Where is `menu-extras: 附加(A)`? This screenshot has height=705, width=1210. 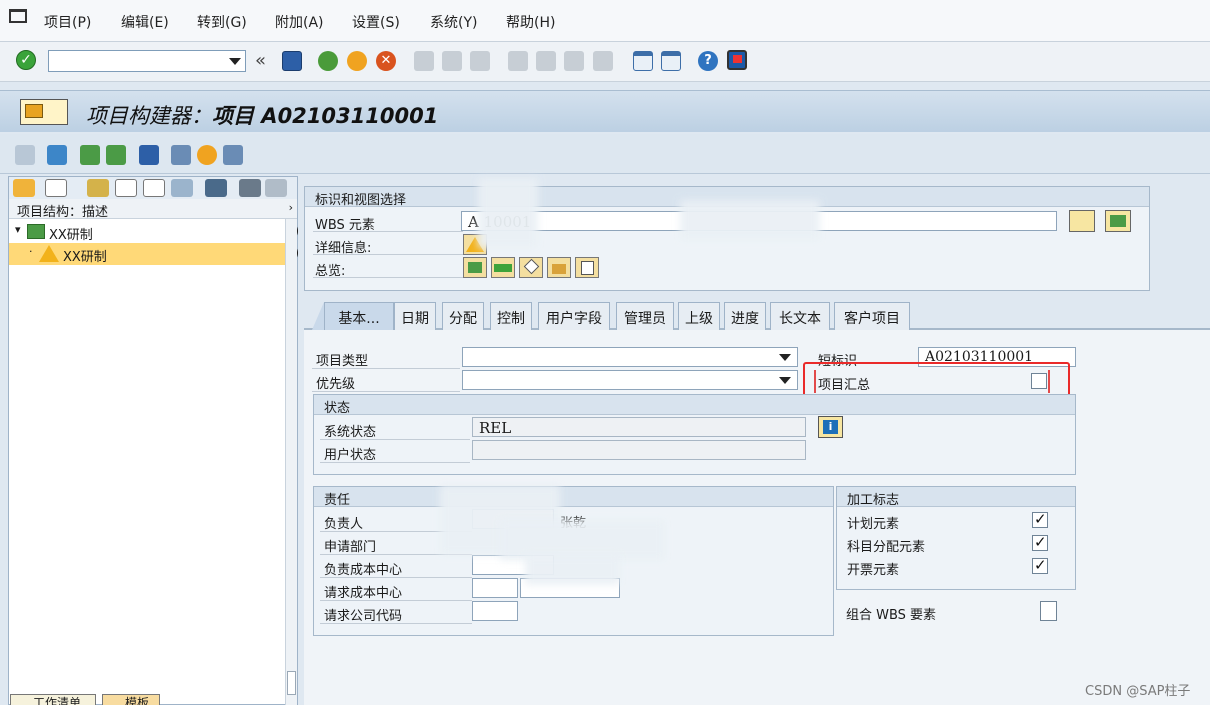
menu-extras: 附加(A) is located at coordinates (299, 22).